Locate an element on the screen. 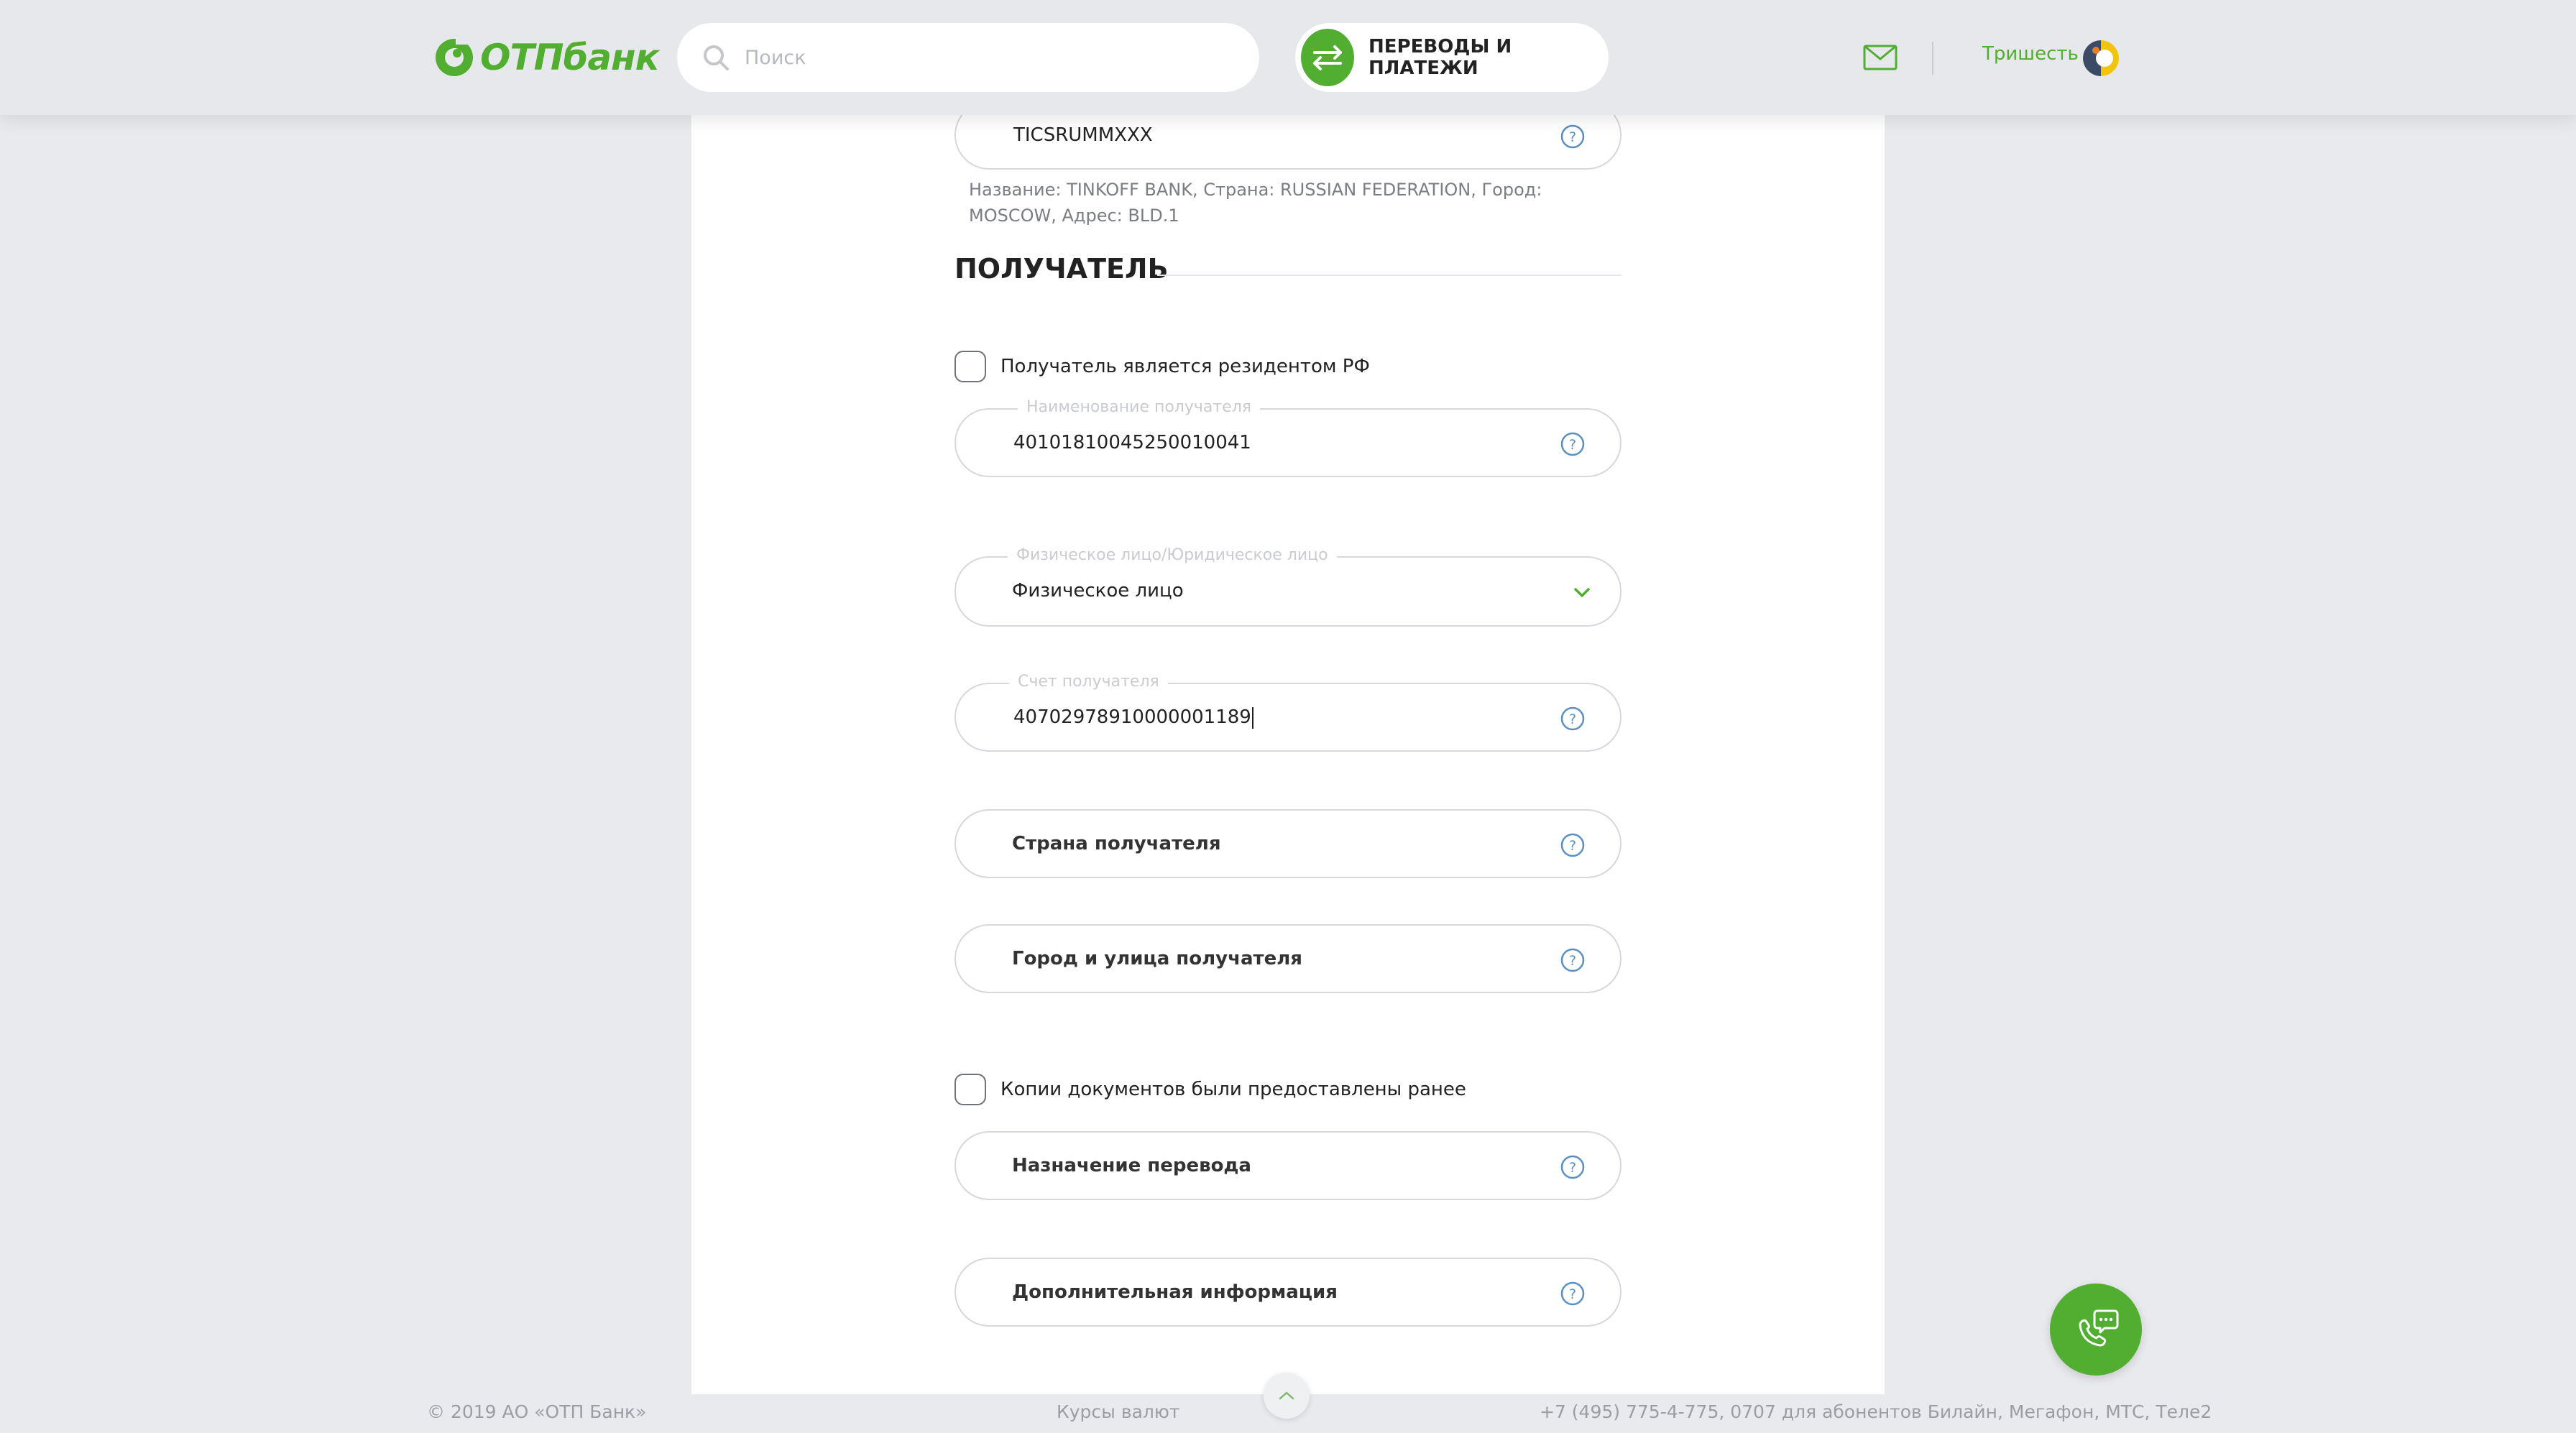  avatar is located at coordinates (2101, 58).